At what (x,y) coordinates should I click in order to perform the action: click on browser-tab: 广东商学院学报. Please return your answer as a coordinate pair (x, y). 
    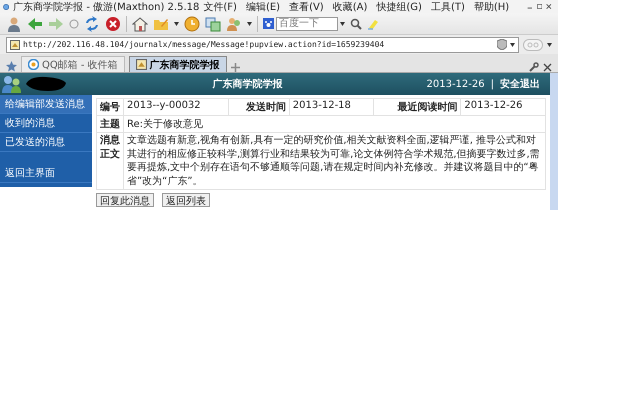
    Looking at the image, I should click on (177, 64).